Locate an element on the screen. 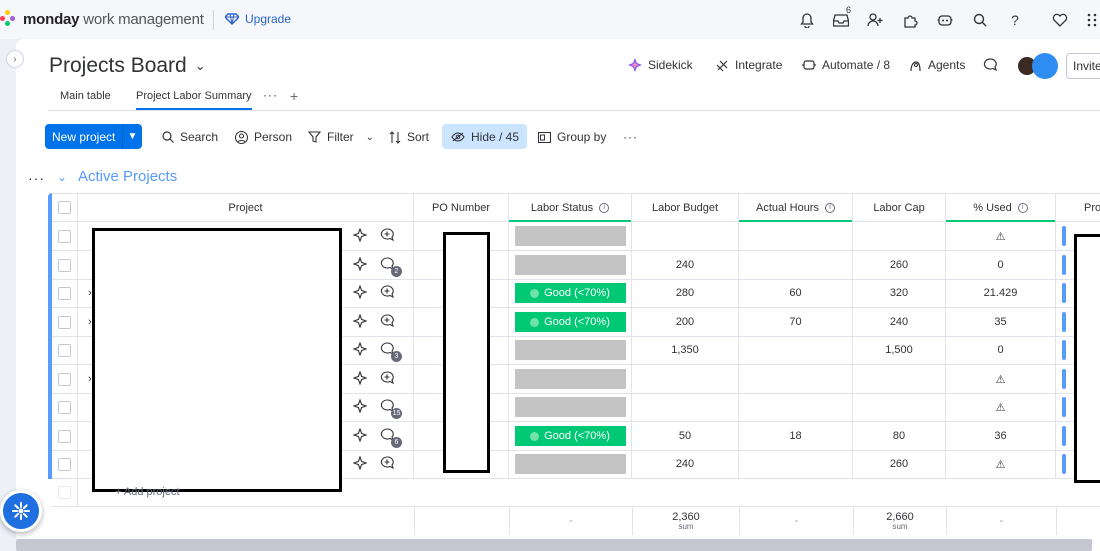  add-project-row is located at coordinates (576, 492).